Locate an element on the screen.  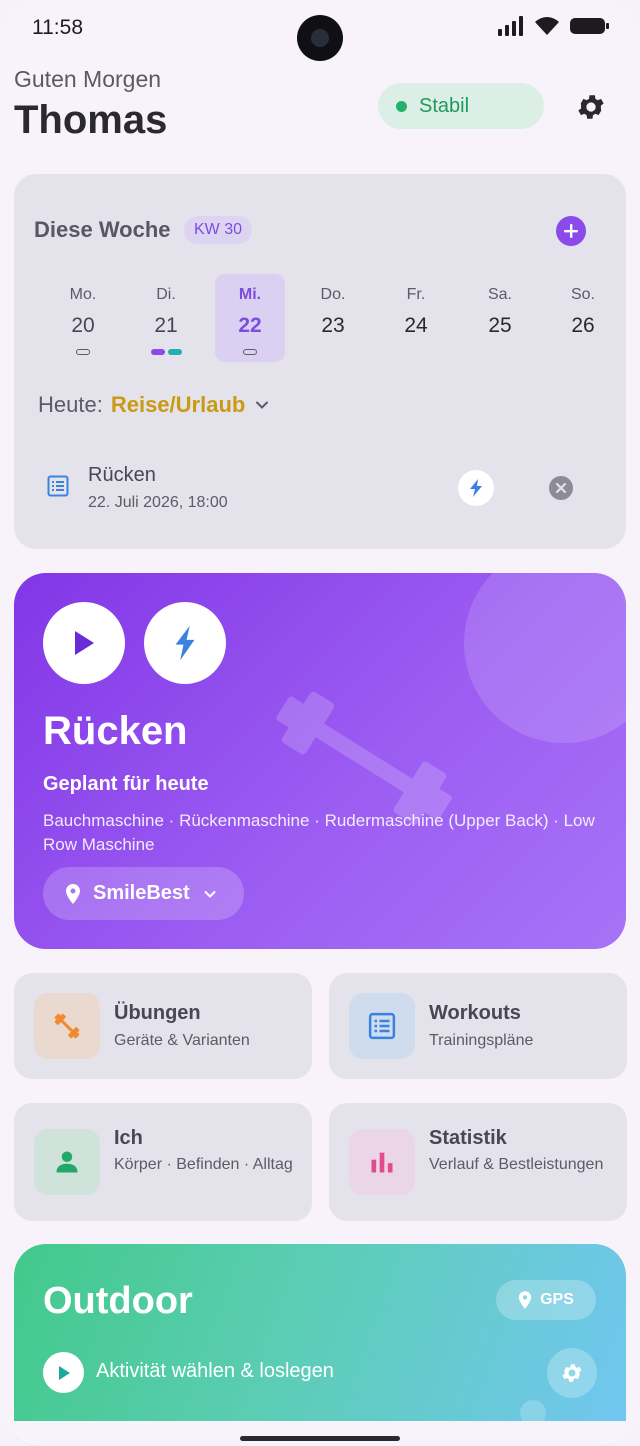
home-indicator is located at coordinates (320, 1438).